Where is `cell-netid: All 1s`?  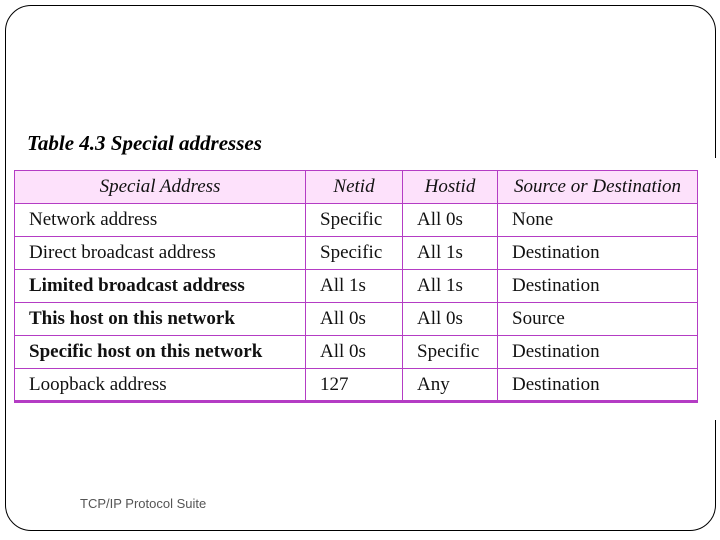 cell-netid: All 1s is located at coordinates (354, 286).